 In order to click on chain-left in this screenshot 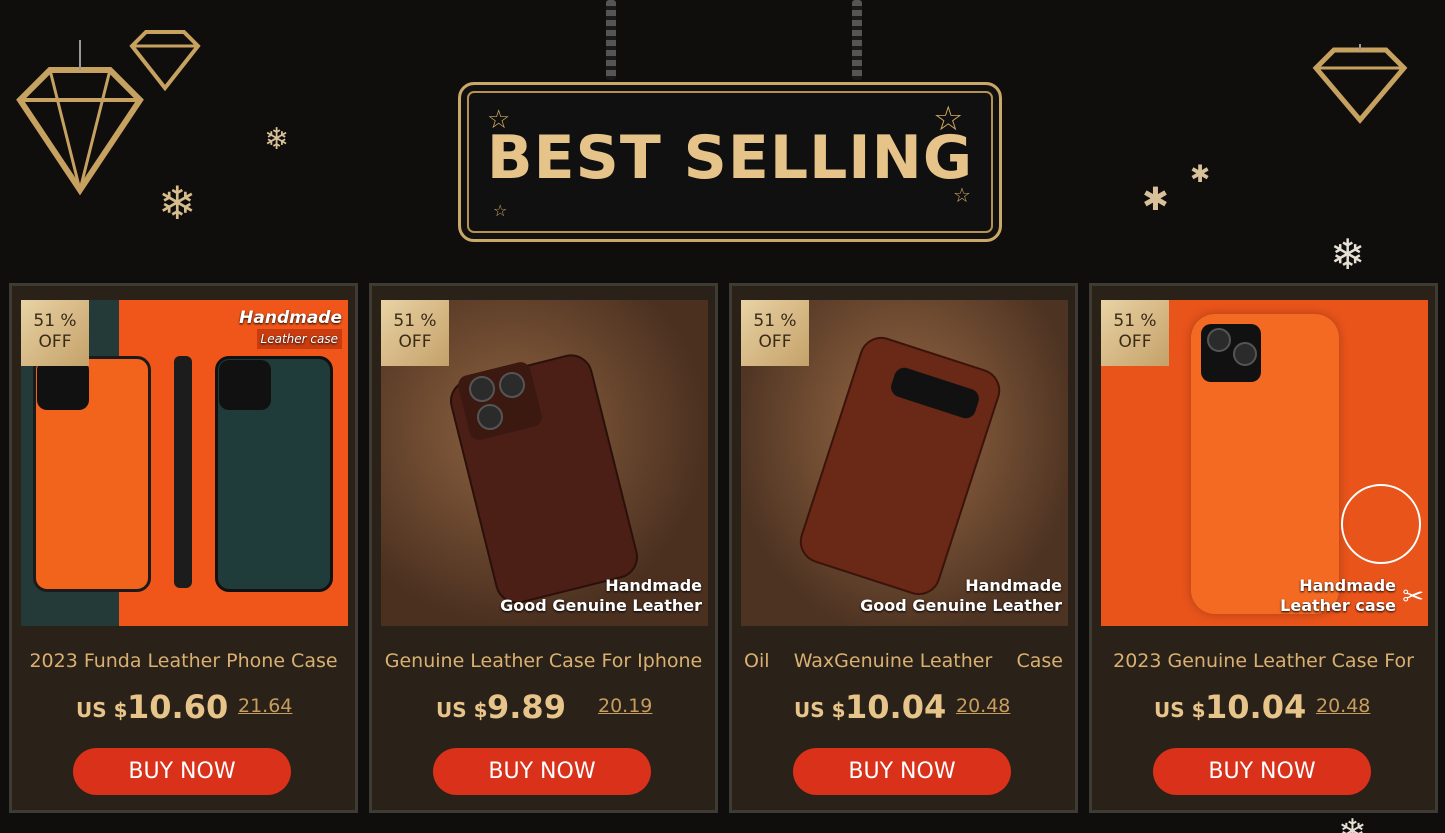, I will do `click(611, 40)`.